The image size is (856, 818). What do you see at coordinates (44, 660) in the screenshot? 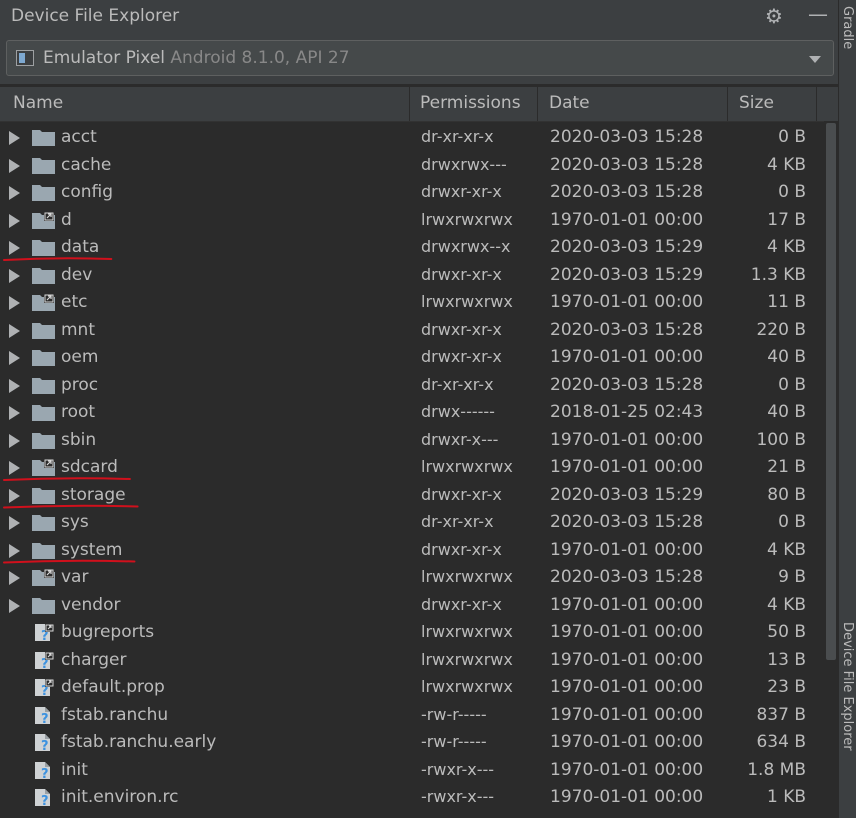
I see `unknown-file-link-icon: ?` at bounding box center [44, 660].